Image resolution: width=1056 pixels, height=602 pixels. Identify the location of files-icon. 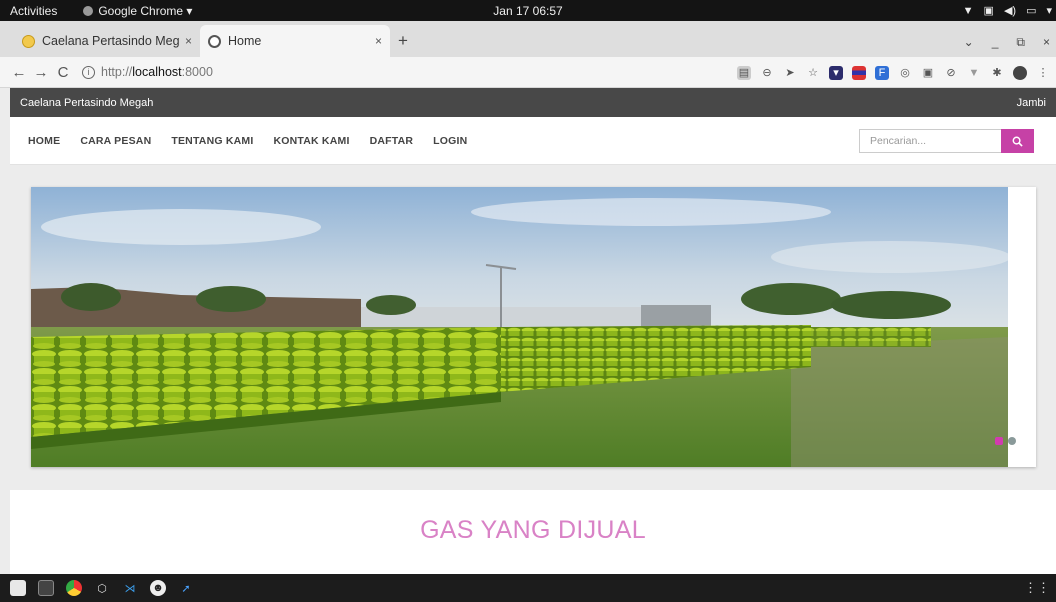
(18, 588).